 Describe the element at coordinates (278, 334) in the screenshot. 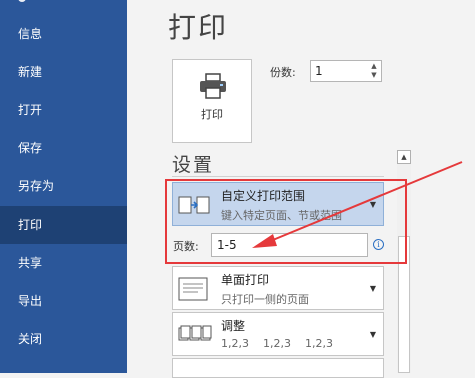

I see `collate-dropdown: 调整 1,2,3 1,2,3 1,2,3 ▼` at that location.